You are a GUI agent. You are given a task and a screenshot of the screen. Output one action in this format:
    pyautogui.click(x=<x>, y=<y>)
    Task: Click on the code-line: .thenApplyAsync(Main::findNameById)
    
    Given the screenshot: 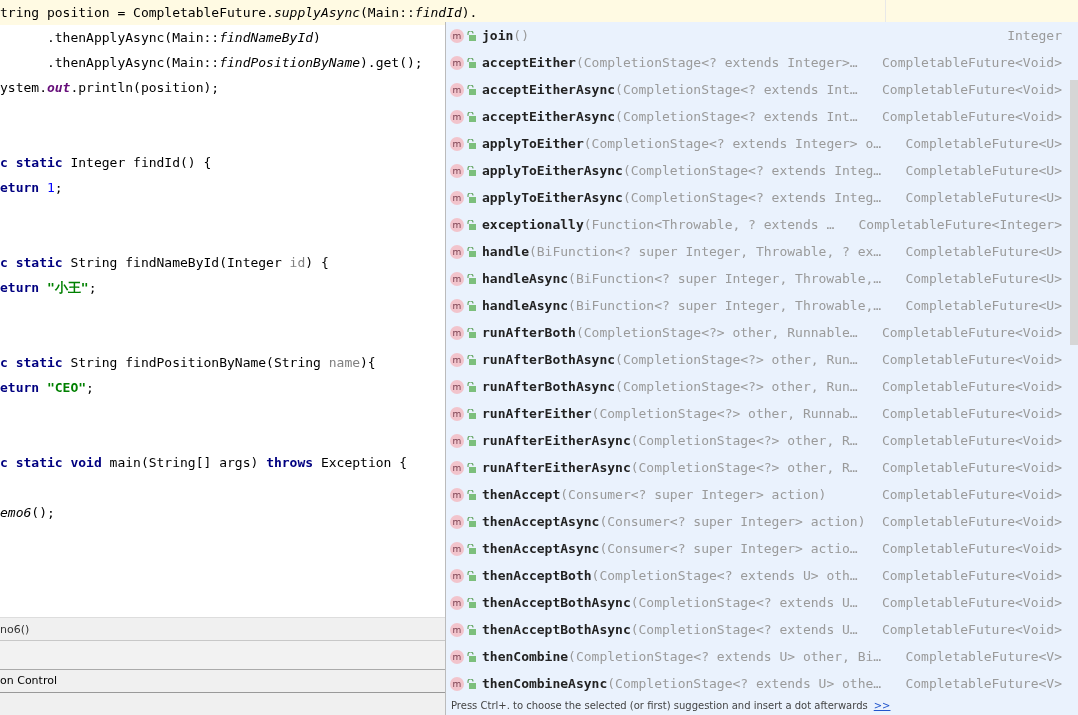 What is the action you would take?
    pyautogui.click(x=183, y=38)
    